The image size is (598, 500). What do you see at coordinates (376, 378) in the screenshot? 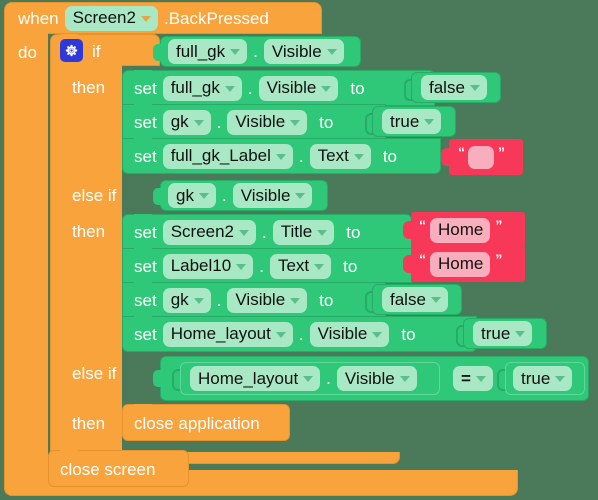
I see `condition-3-property-field: Visible` at bounding box center [376, 378].